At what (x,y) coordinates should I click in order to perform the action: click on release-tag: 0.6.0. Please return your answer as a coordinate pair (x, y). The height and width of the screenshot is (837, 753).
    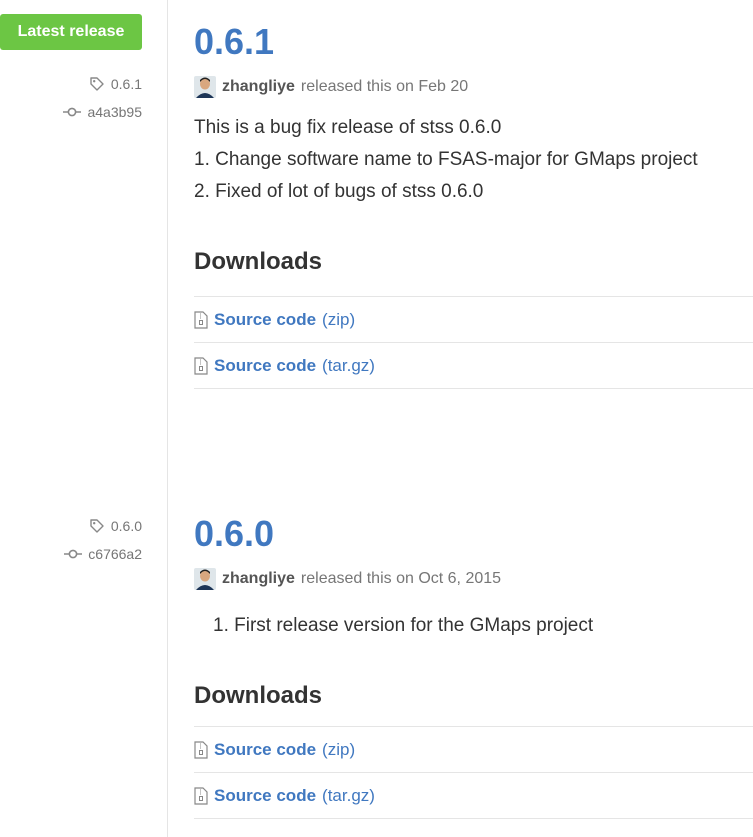
    Looking at the image, I should click on (115, 526).